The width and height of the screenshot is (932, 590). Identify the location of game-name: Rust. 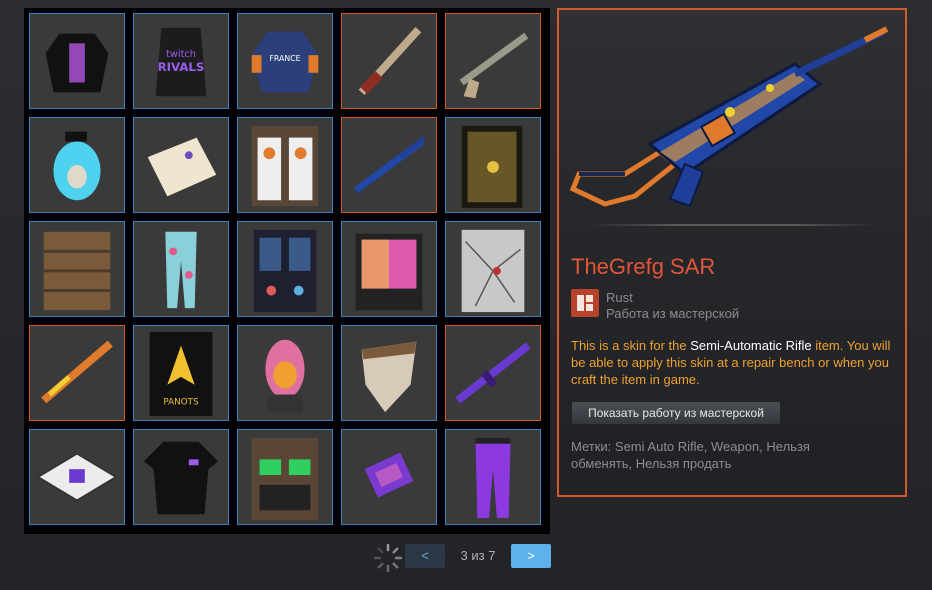
(619, 297).